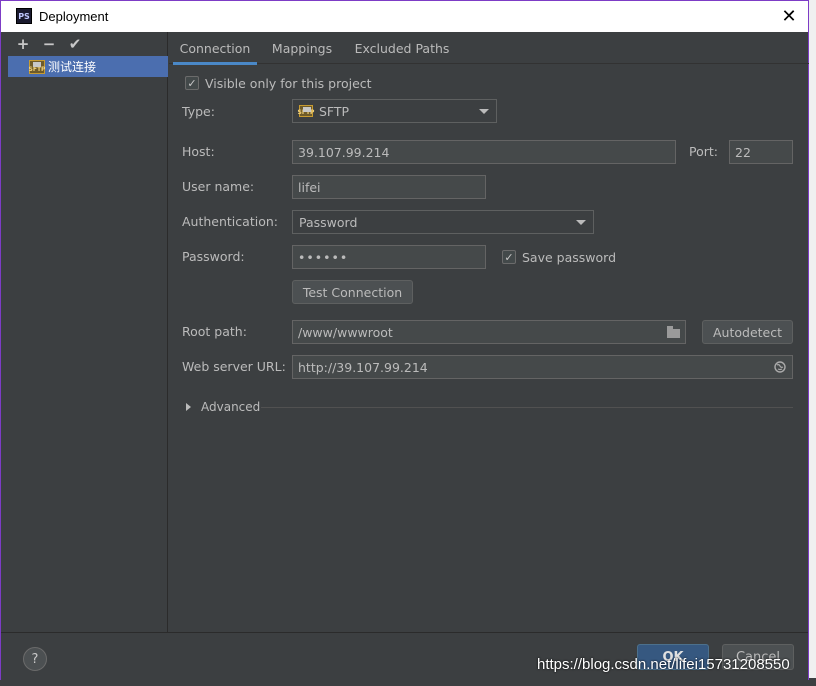 This screenshot has height=686, width=816. I want to click on remove-server-icon: −, so click(49, 44).